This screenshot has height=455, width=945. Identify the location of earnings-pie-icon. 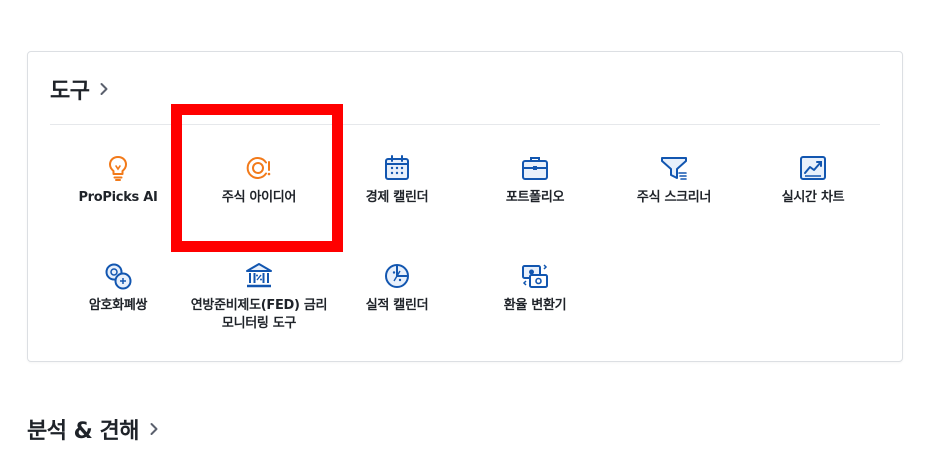
(397, 276).